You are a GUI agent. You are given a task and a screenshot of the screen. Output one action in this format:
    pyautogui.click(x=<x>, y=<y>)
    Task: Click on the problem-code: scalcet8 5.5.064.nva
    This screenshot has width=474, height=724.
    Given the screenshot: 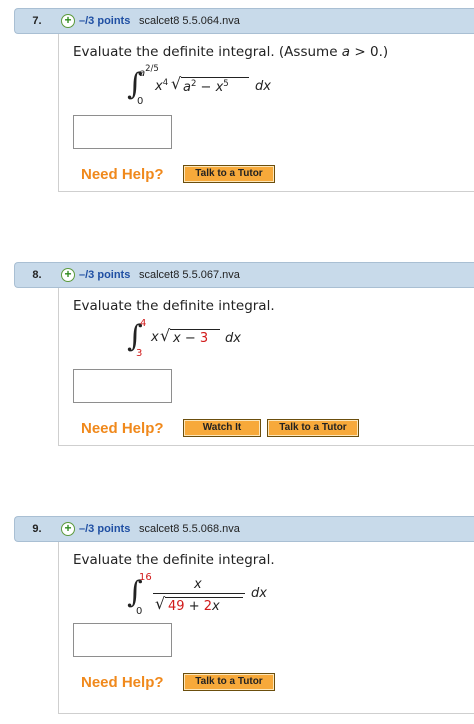 What is the action you would take?
    pyautogui.click(x=189, y=21)
    